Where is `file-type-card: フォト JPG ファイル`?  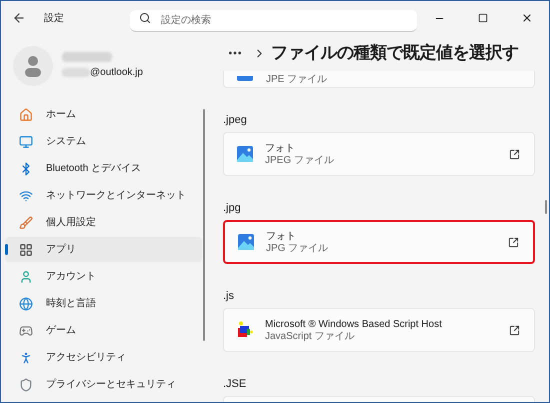
file-type-card: フォト JPG ファイル is located at coordinates (379, 242).